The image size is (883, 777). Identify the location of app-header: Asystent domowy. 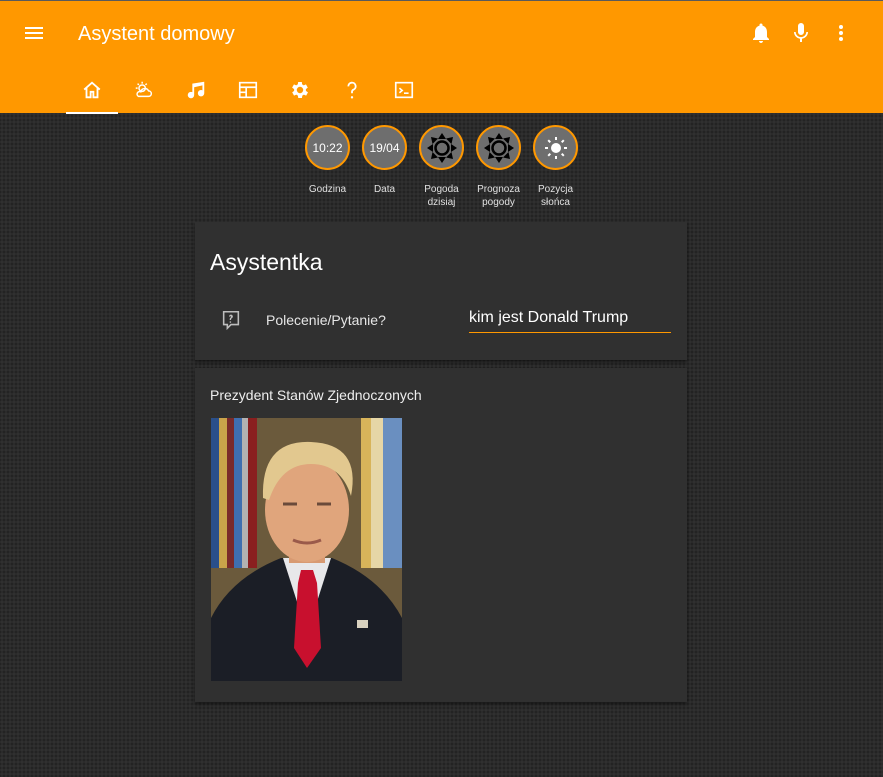
(441, 57).